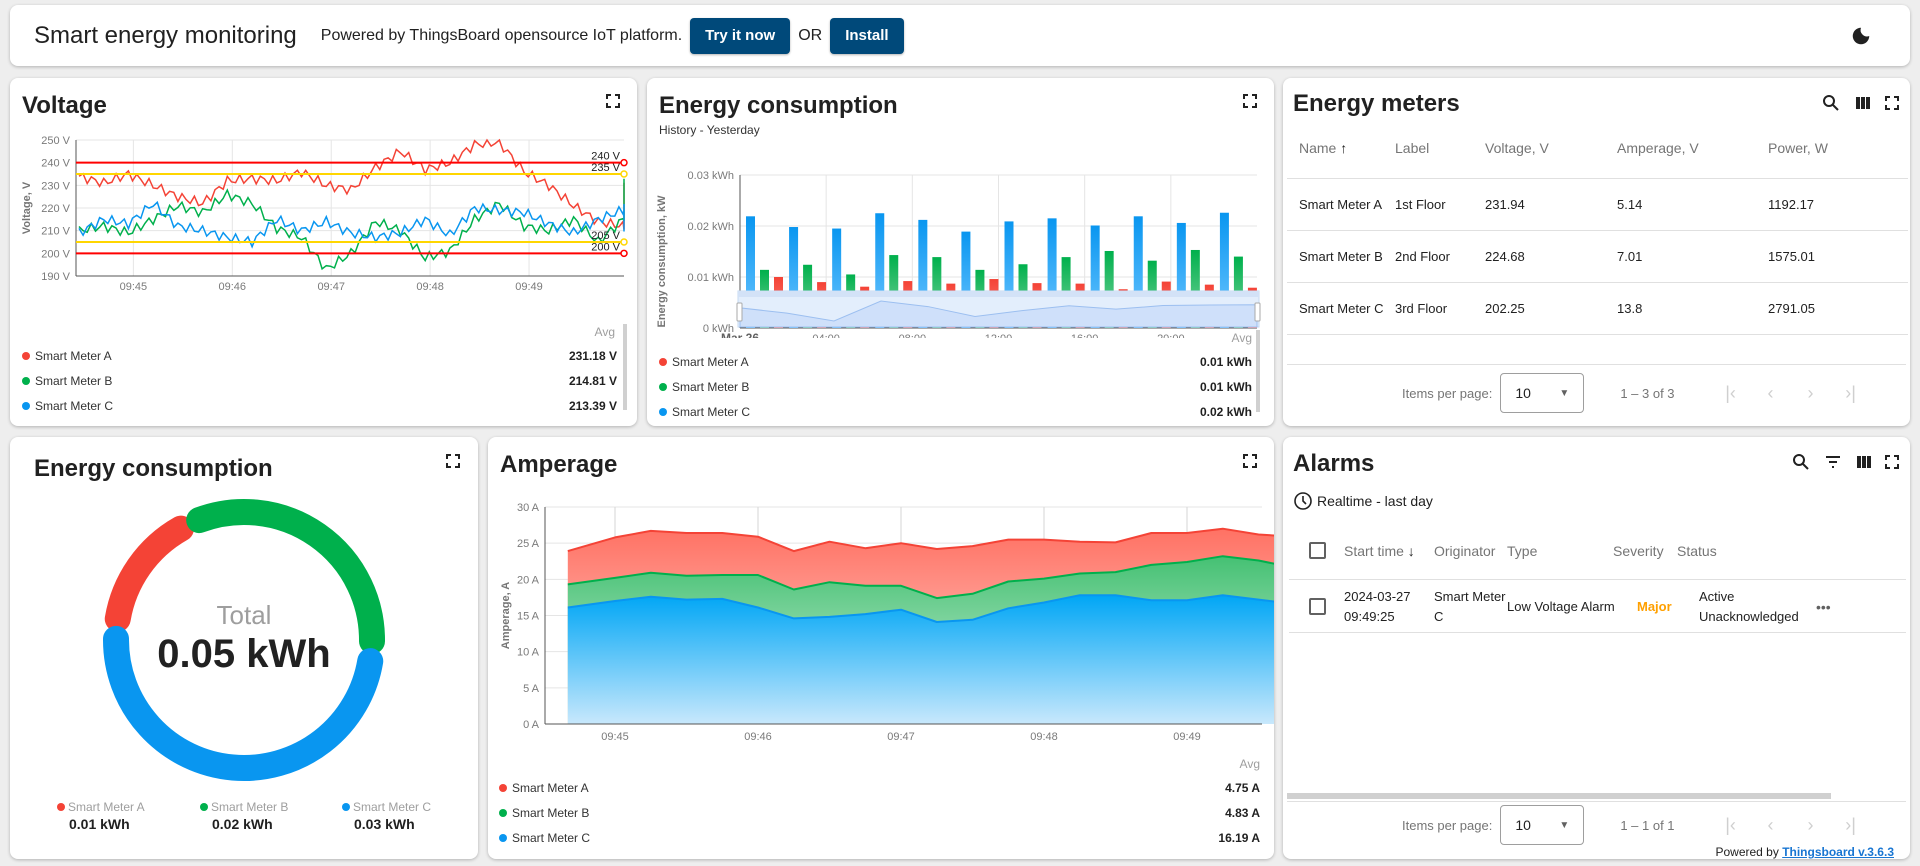  Describe the element at coordinates (55, 254) in the screenshot. I see `y-tick-label: 200 V` at that location.